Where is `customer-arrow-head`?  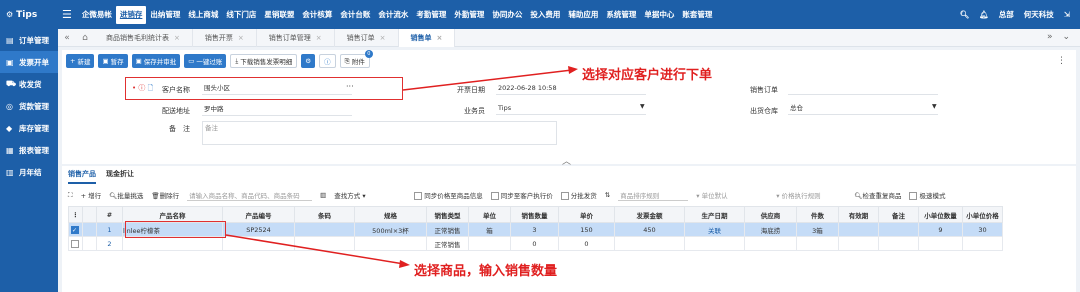
customer-arrow-head is located at coordinates (573, 70).